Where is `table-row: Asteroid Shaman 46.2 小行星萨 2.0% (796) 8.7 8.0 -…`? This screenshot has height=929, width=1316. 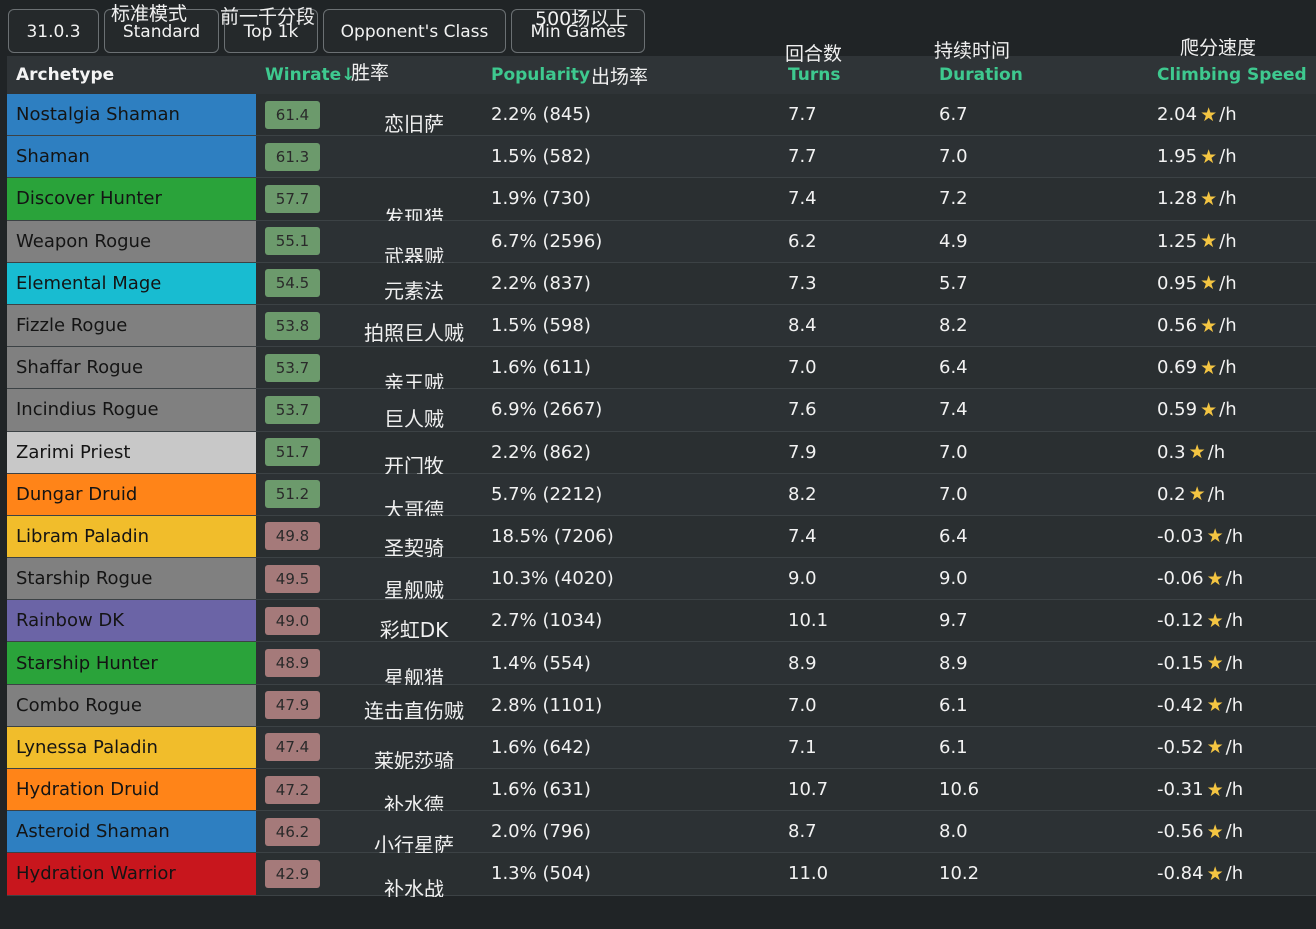 table-row: Asteroid Shaman 46.2 小行星萨 2.0% (796) 8.7 8.0 -… is located at coordinates (661, 834).